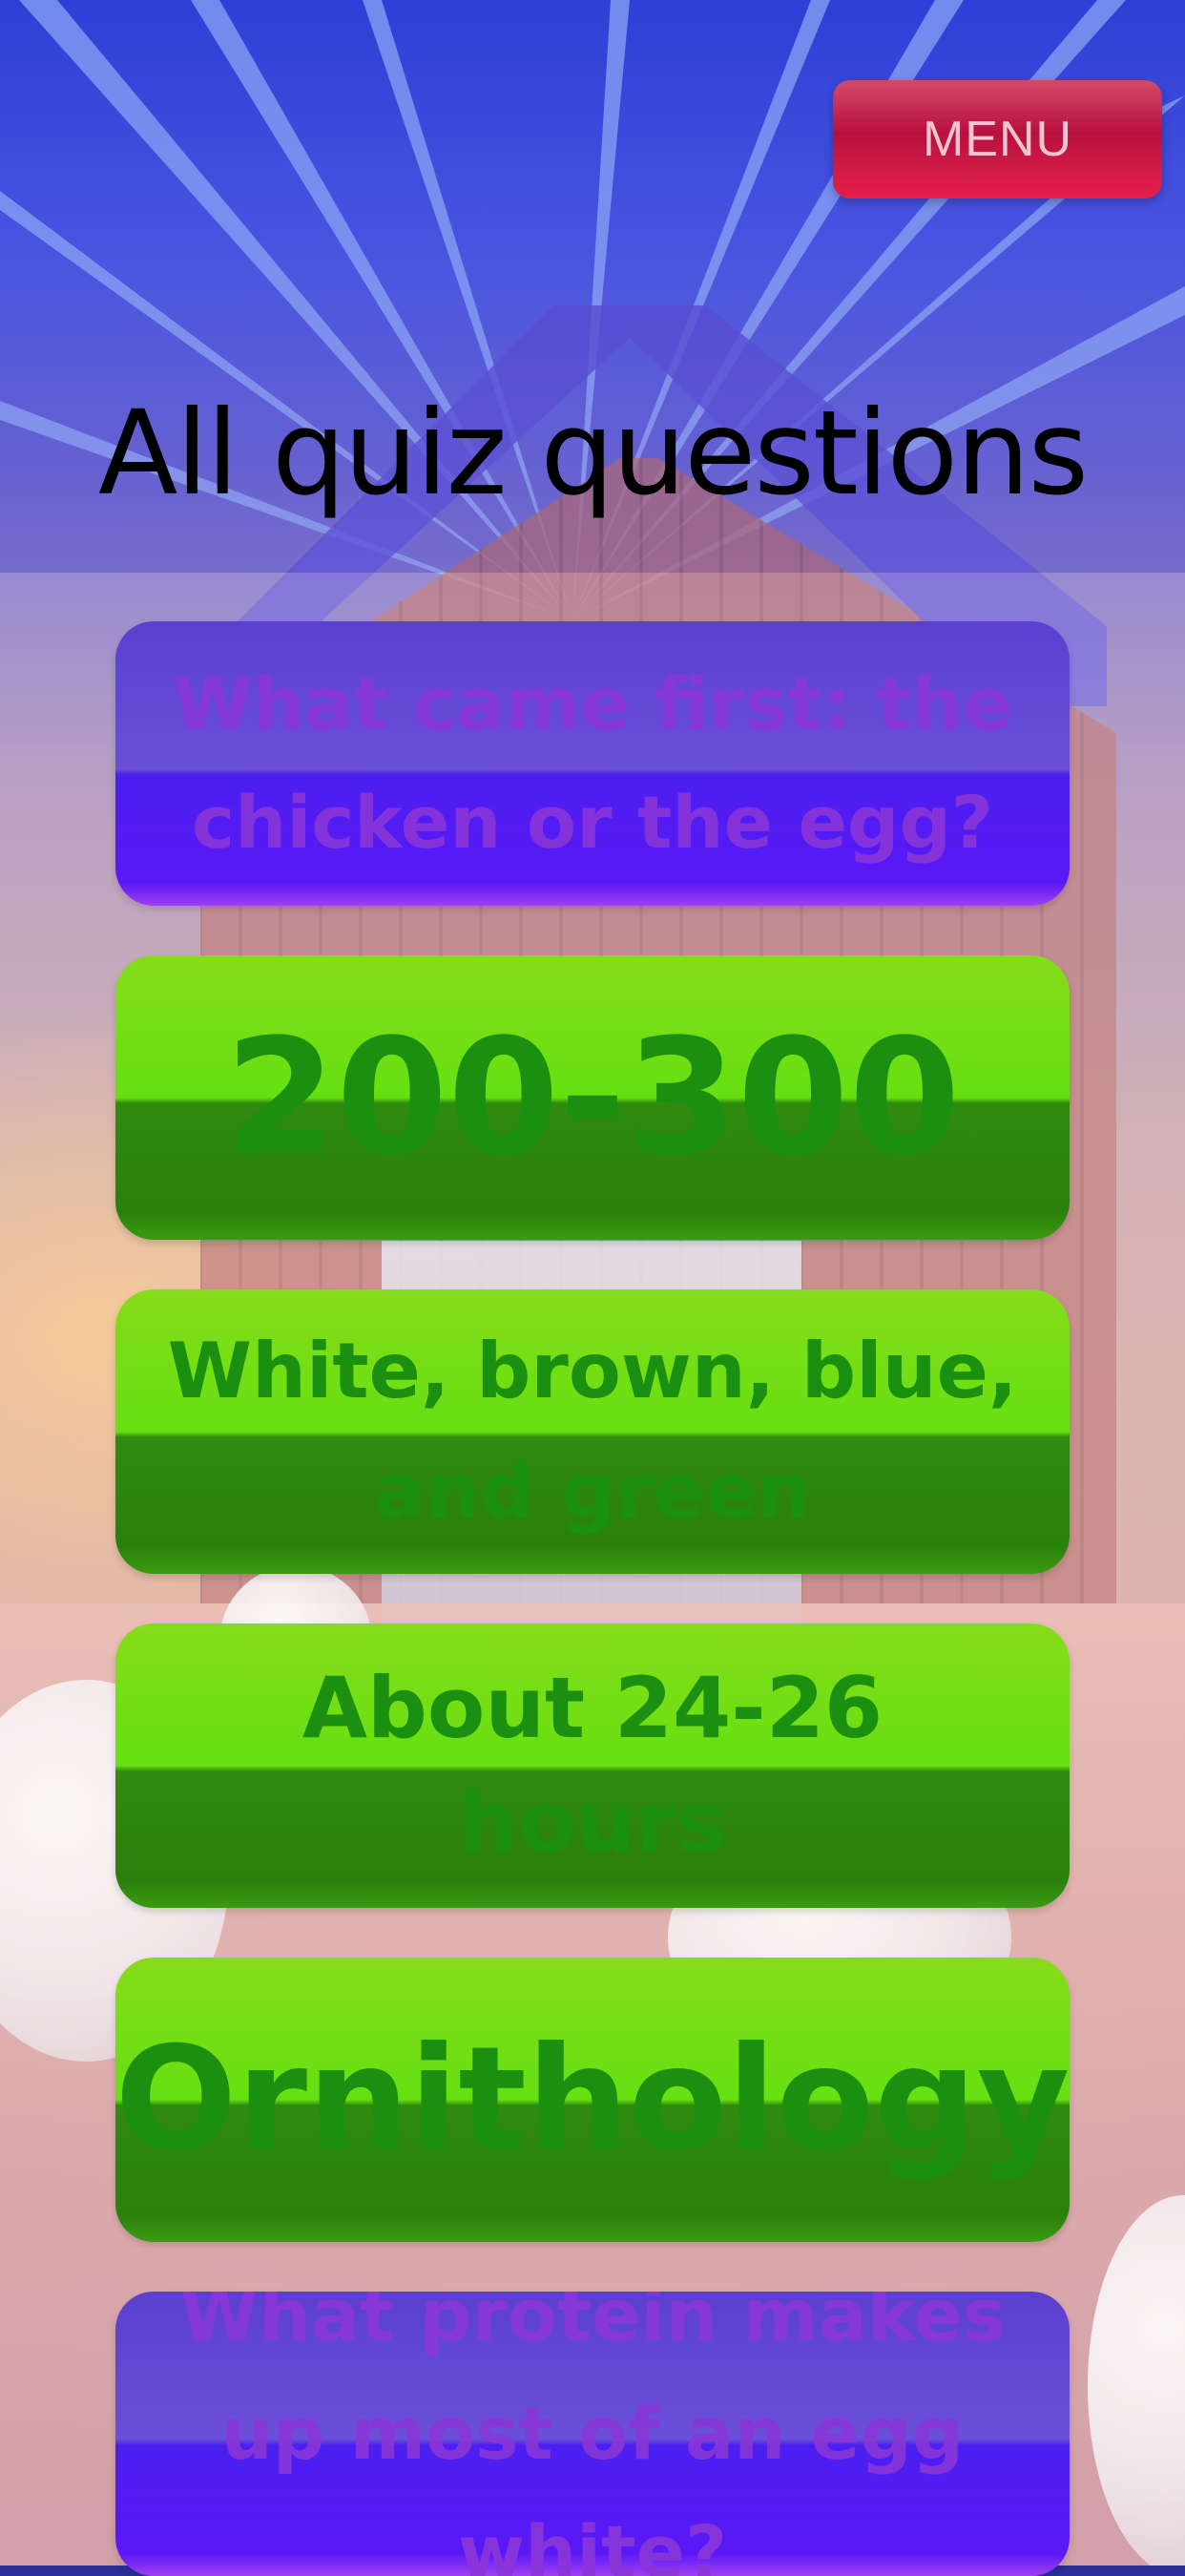 This screenshot has height=2576, width=1185. I want to click on answer-card: Ornithology, so click(592, 2100).